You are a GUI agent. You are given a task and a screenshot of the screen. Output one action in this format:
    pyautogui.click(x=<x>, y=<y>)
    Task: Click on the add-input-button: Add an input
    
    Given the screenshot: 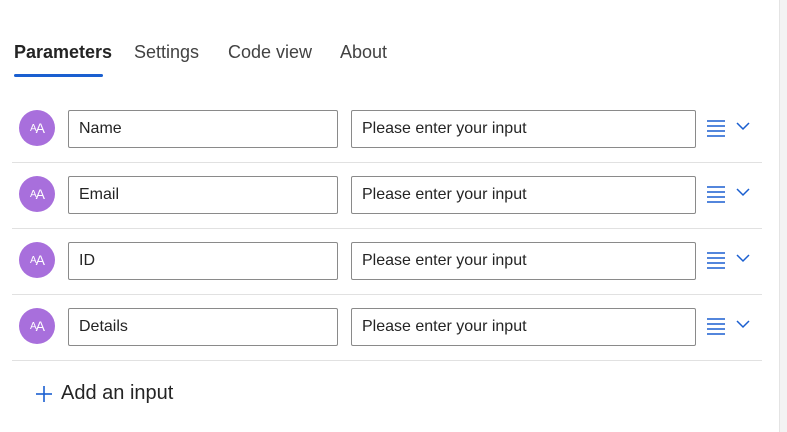 What is the action you would take?
    pyautogui.click(x=104, y=393)
    